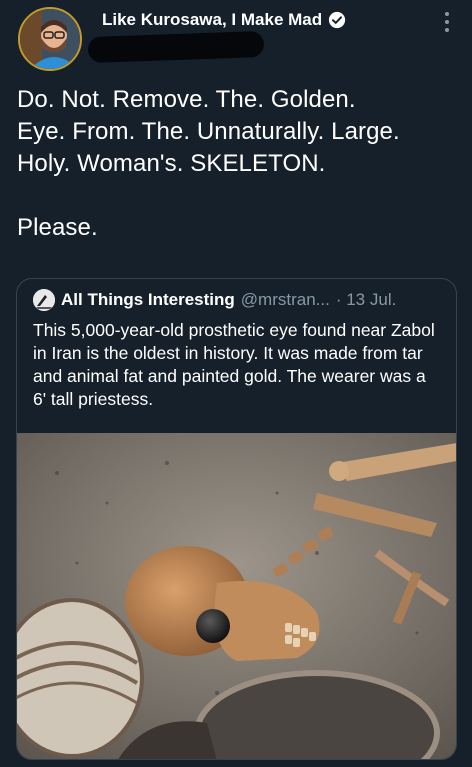  Describe the element at coordinates (176, 47) in the screenshot. I see `redacted-handle` at that location.